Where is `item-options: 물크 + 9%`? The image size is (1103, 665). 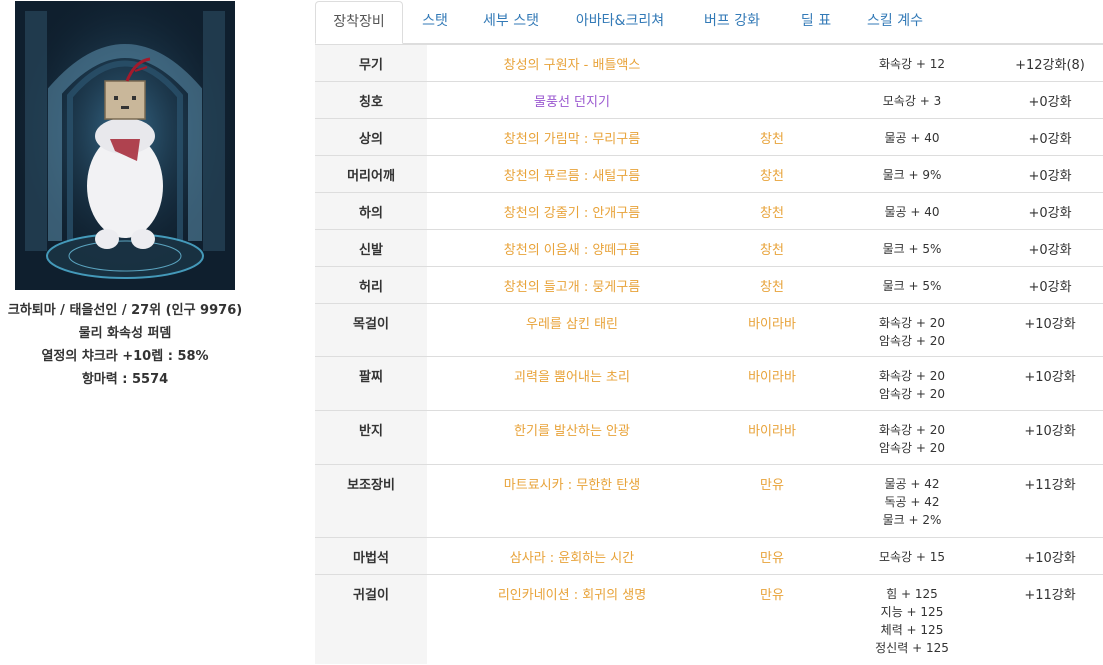
item-options: 물크 + 9% is located at coordinates (912, 175).